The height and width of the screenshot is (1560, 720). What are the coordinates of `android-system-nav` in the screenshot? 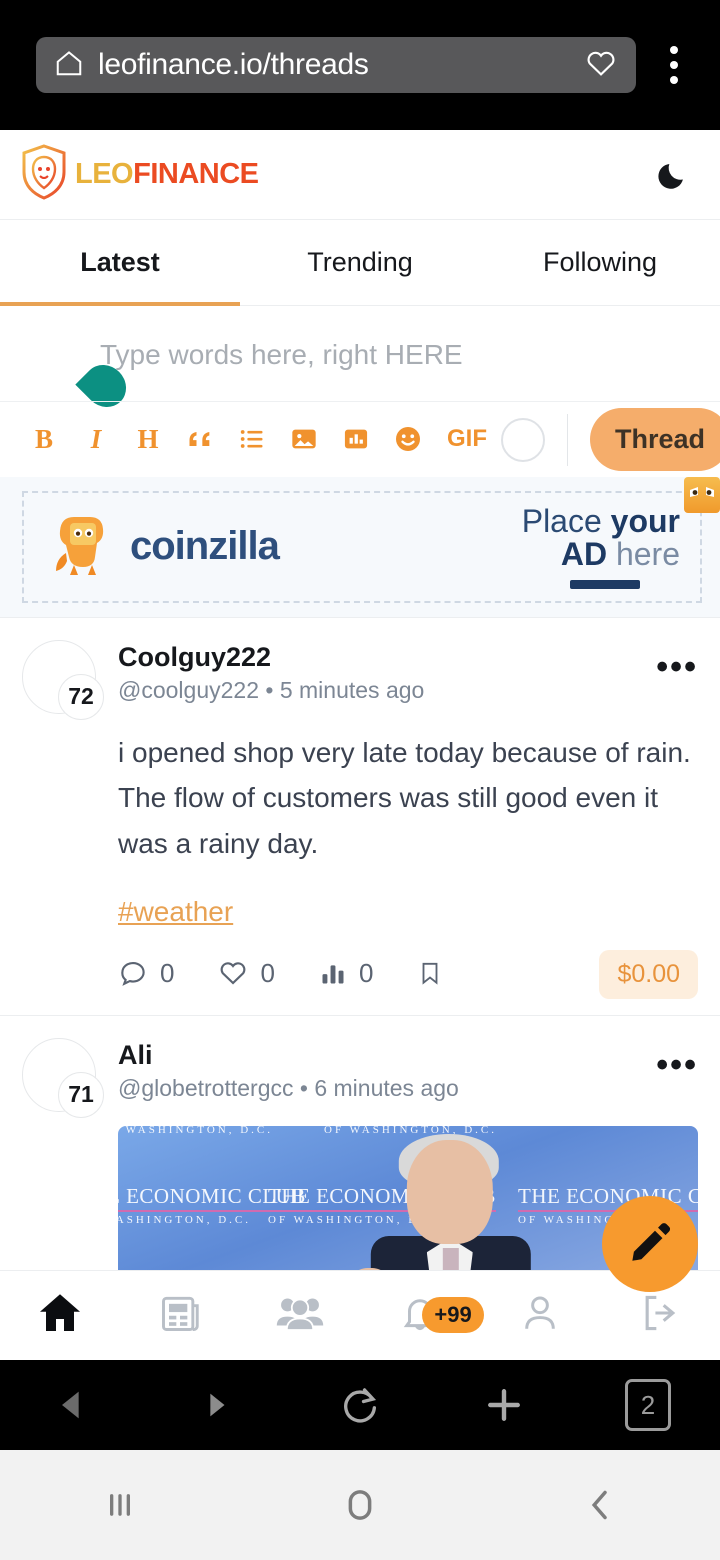 It's located at (360, 1505).